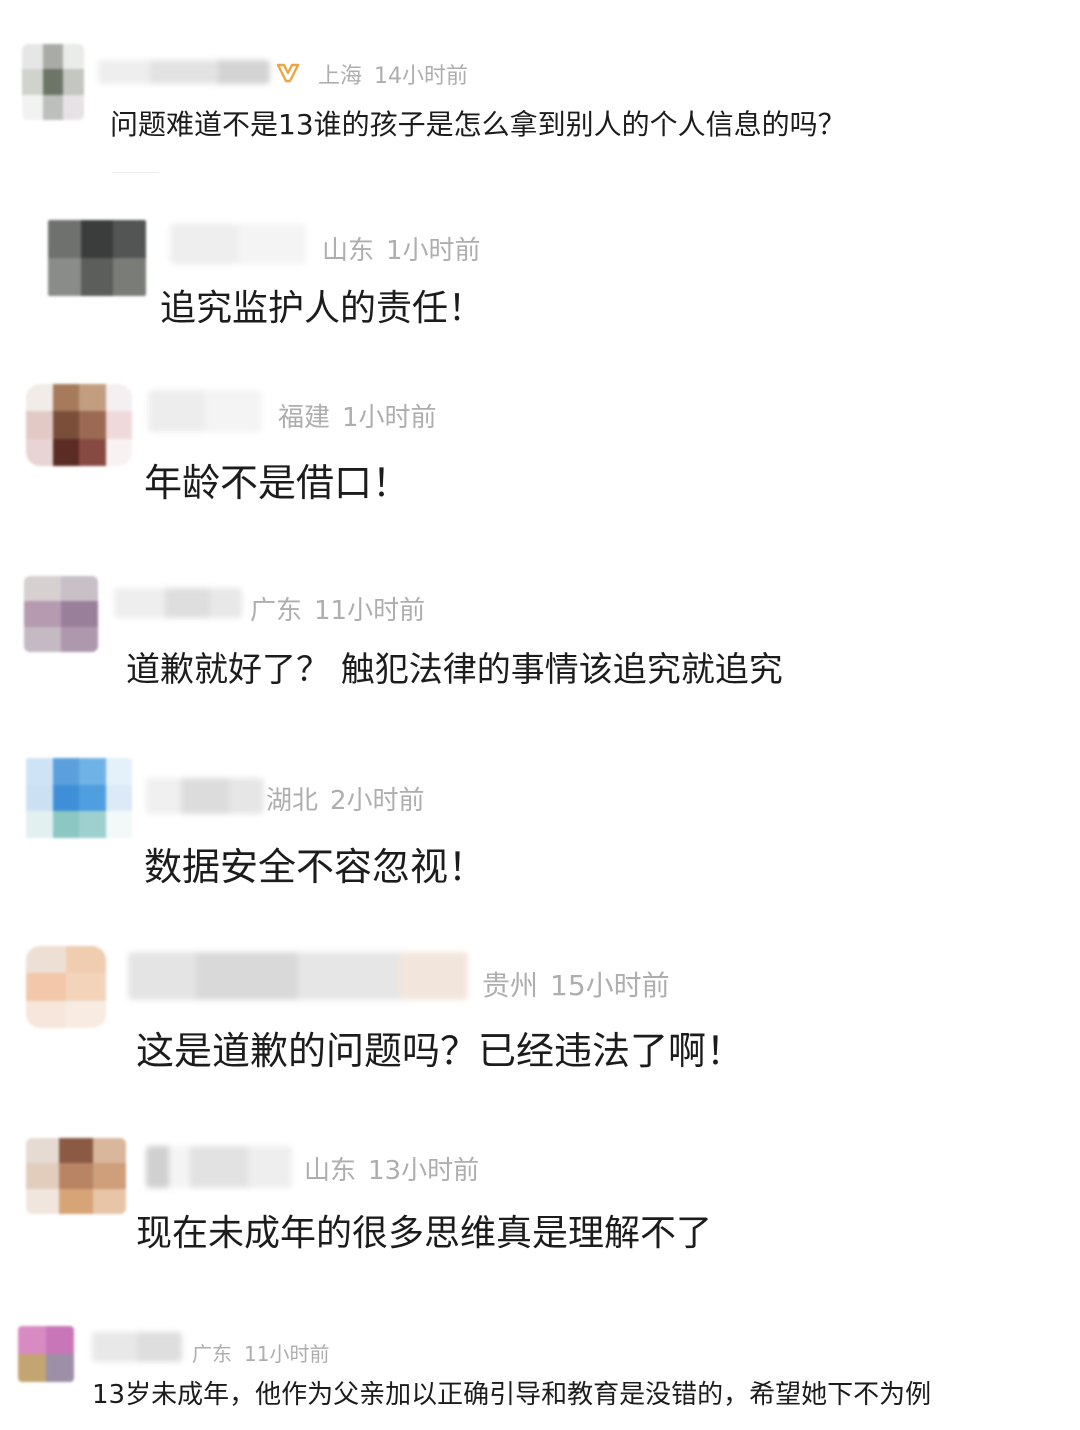  Describe the element at coordinates (277, 483) in the screenshot. I see `comment-text: 年龄不是借口！` at that location.